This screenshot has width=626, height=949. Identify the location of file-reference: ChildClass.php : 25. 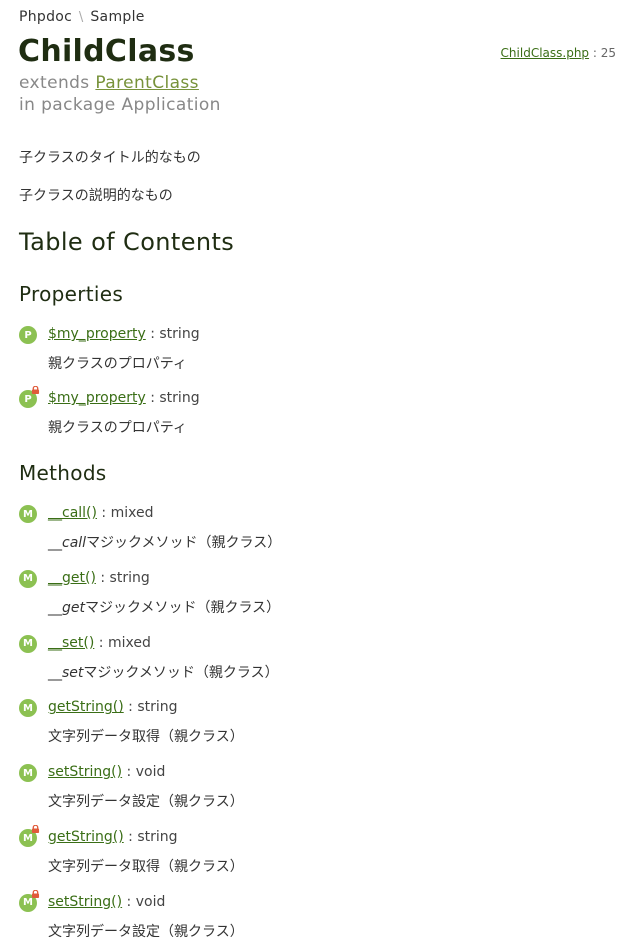
(558, 53).